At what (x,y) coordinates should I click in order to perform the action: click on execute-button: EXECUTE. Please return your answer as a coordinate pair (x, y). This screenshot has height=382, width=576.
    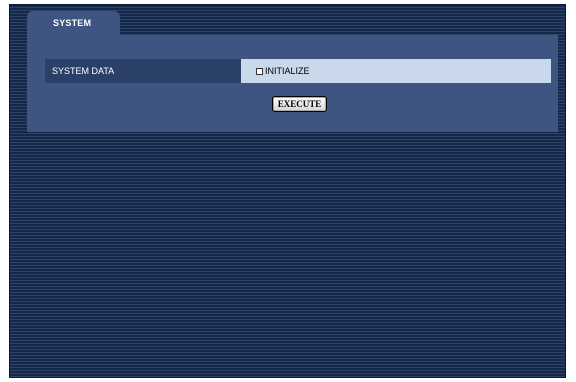
    Looking at the image, I should click on (299, 104).